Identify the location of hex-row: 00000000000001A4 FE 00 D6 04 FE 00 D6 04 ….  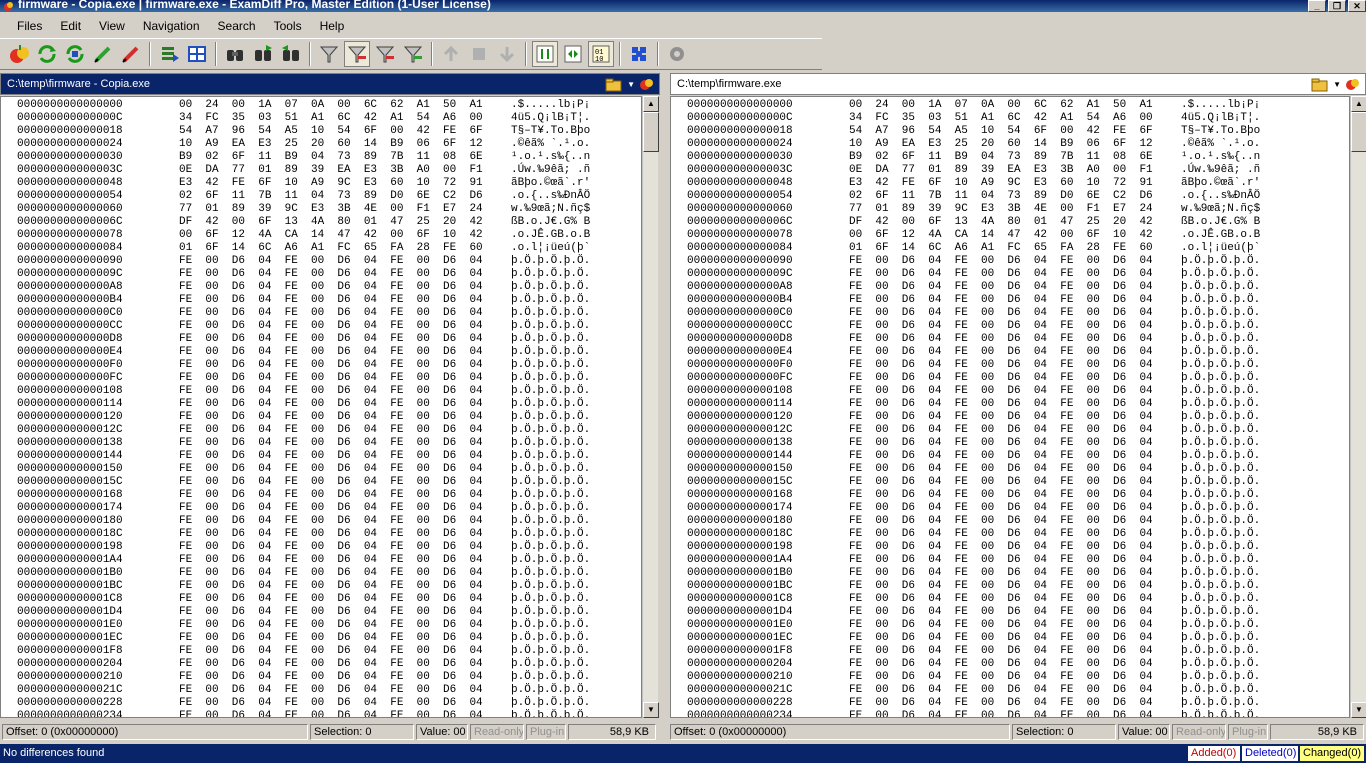
(1010, 560).